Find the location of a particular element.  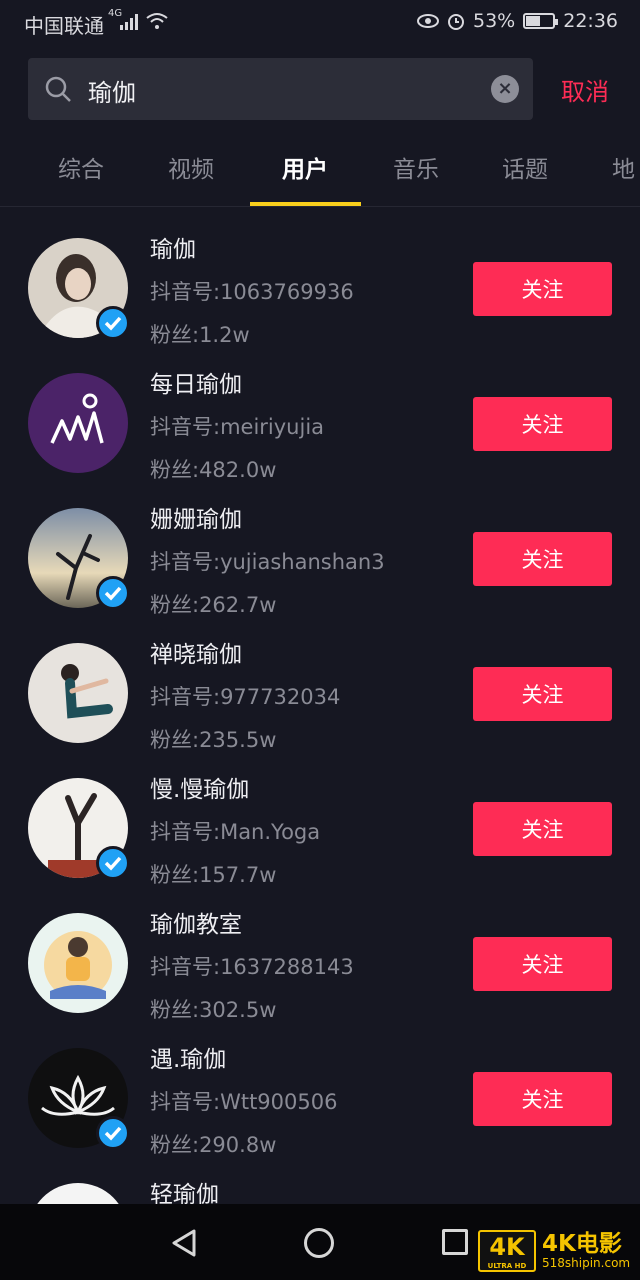

user-name: 瑜伽教室 is located at coordinates (196, 925).